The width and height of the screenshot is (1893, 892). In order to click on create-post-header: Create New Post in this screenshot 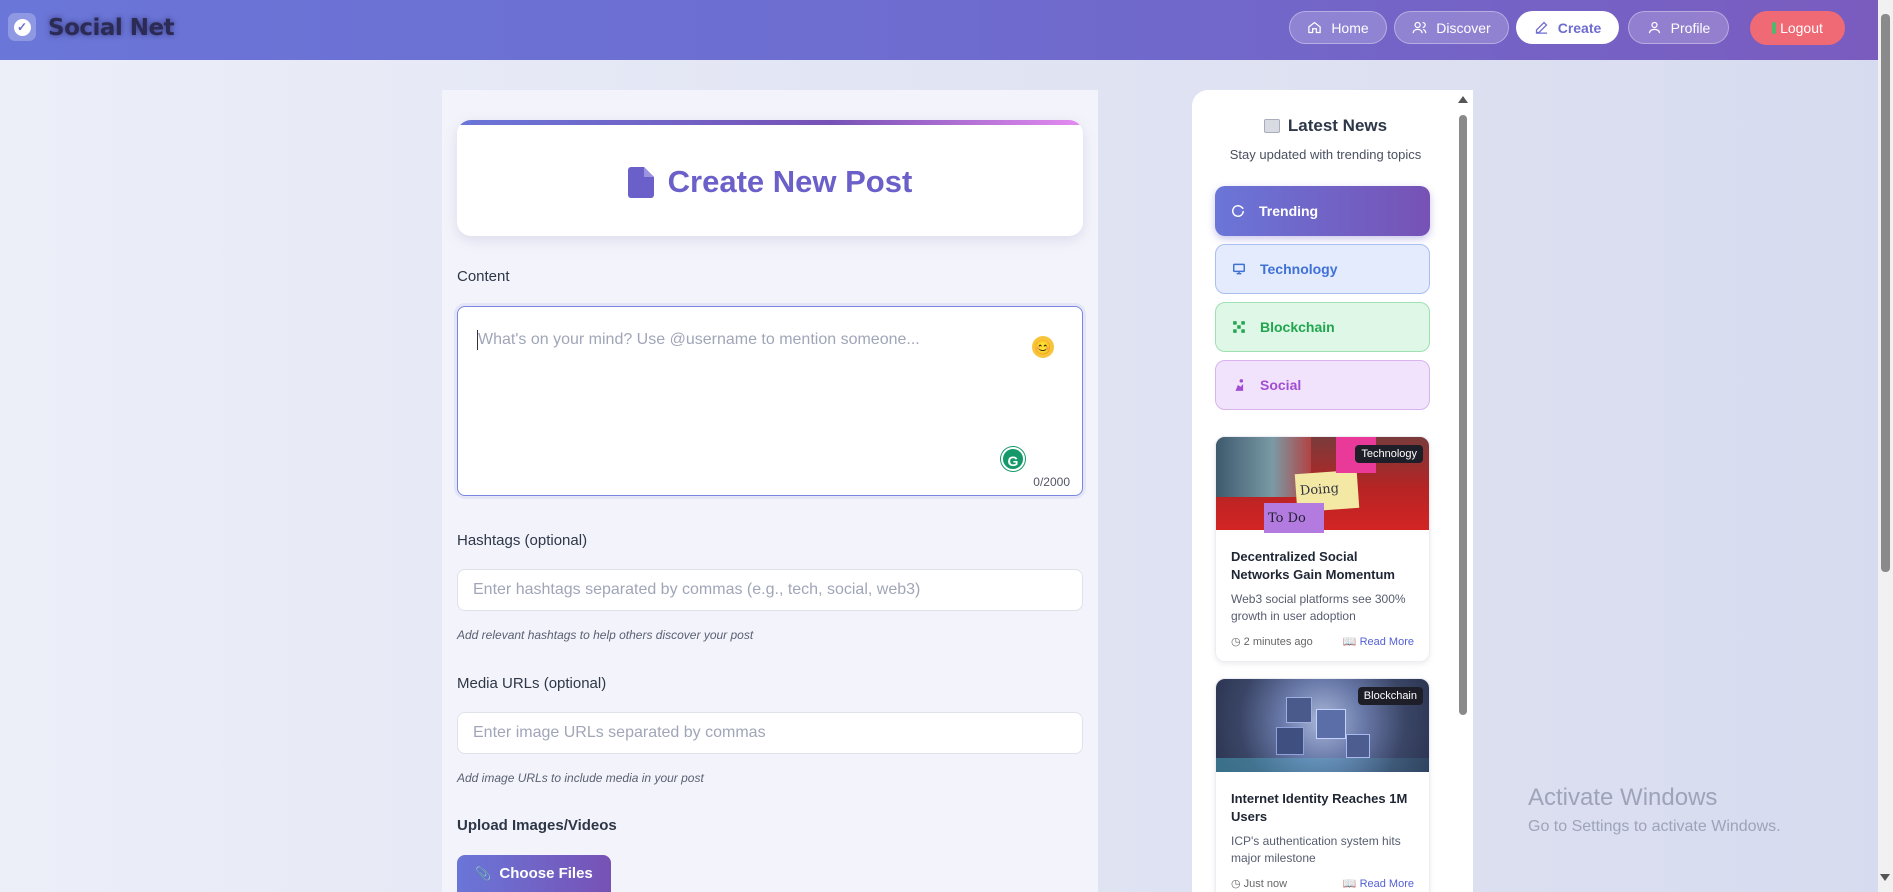, I will do `click(770, 178)`.